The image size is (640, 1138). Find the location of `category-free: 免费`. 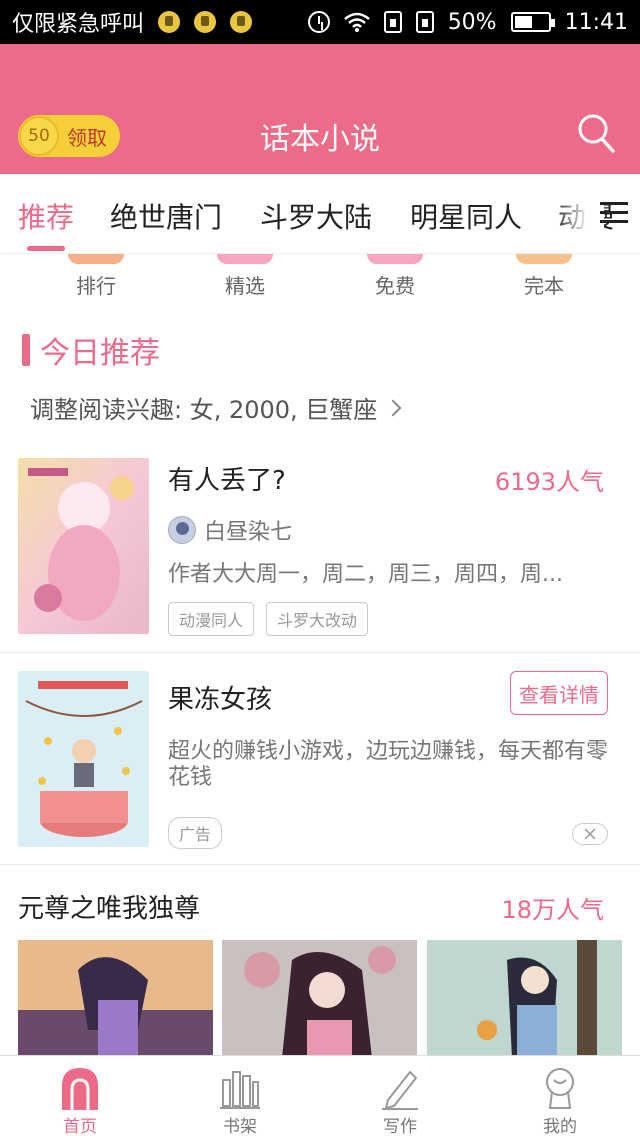

category-free: 免费 is located at coordinates (395, 276).